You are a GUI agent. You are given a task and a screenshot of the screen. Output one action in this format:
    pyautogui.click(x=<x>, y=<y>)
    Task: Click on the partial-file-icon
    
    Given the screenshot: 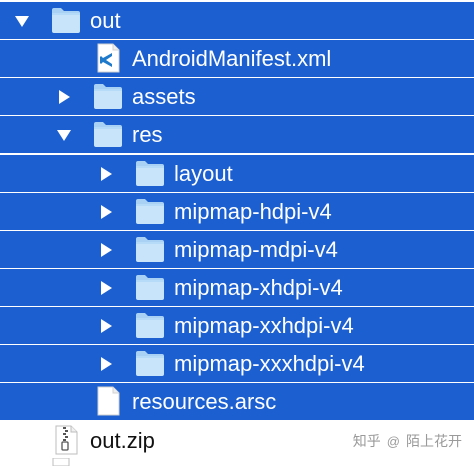 What is the action you would take?
    pyautogui.click(x=61, y=462)
    